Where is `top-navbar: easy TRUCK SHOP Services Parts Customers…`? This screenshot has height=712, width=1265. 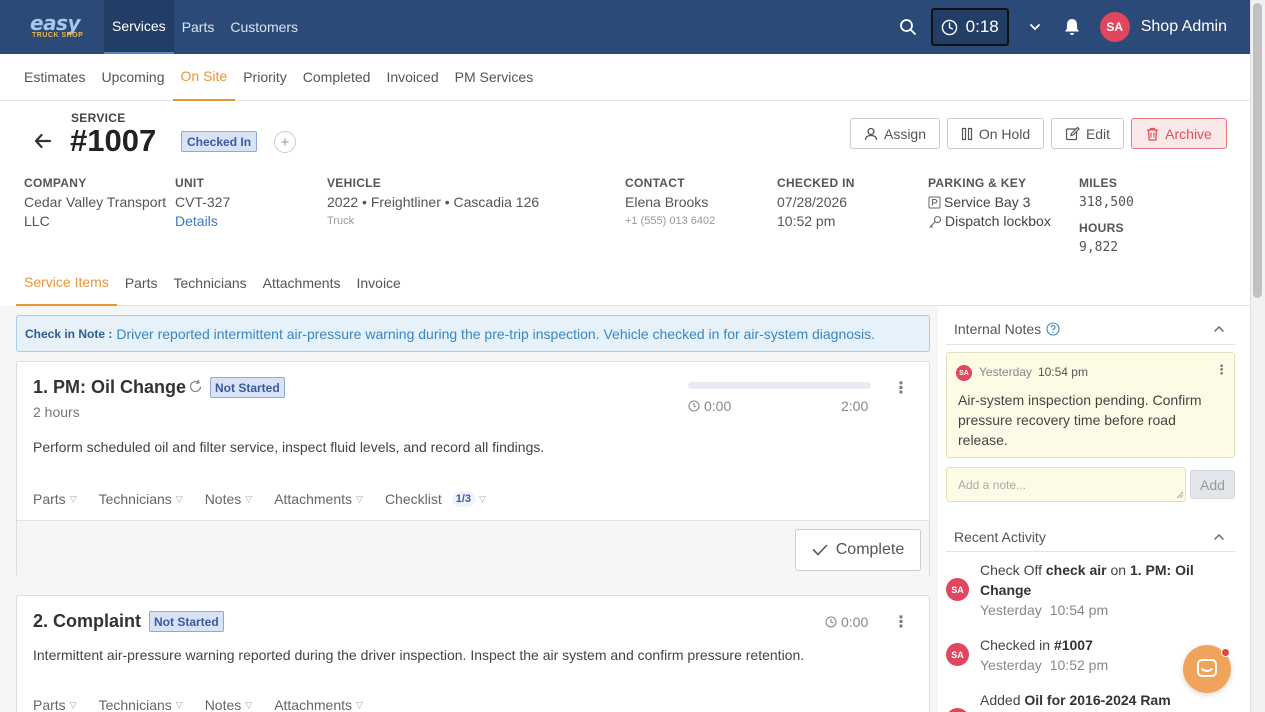
top-navbar: easy TRUCK SHOP Services Parts Customers… is located at coordinates (625, 27).